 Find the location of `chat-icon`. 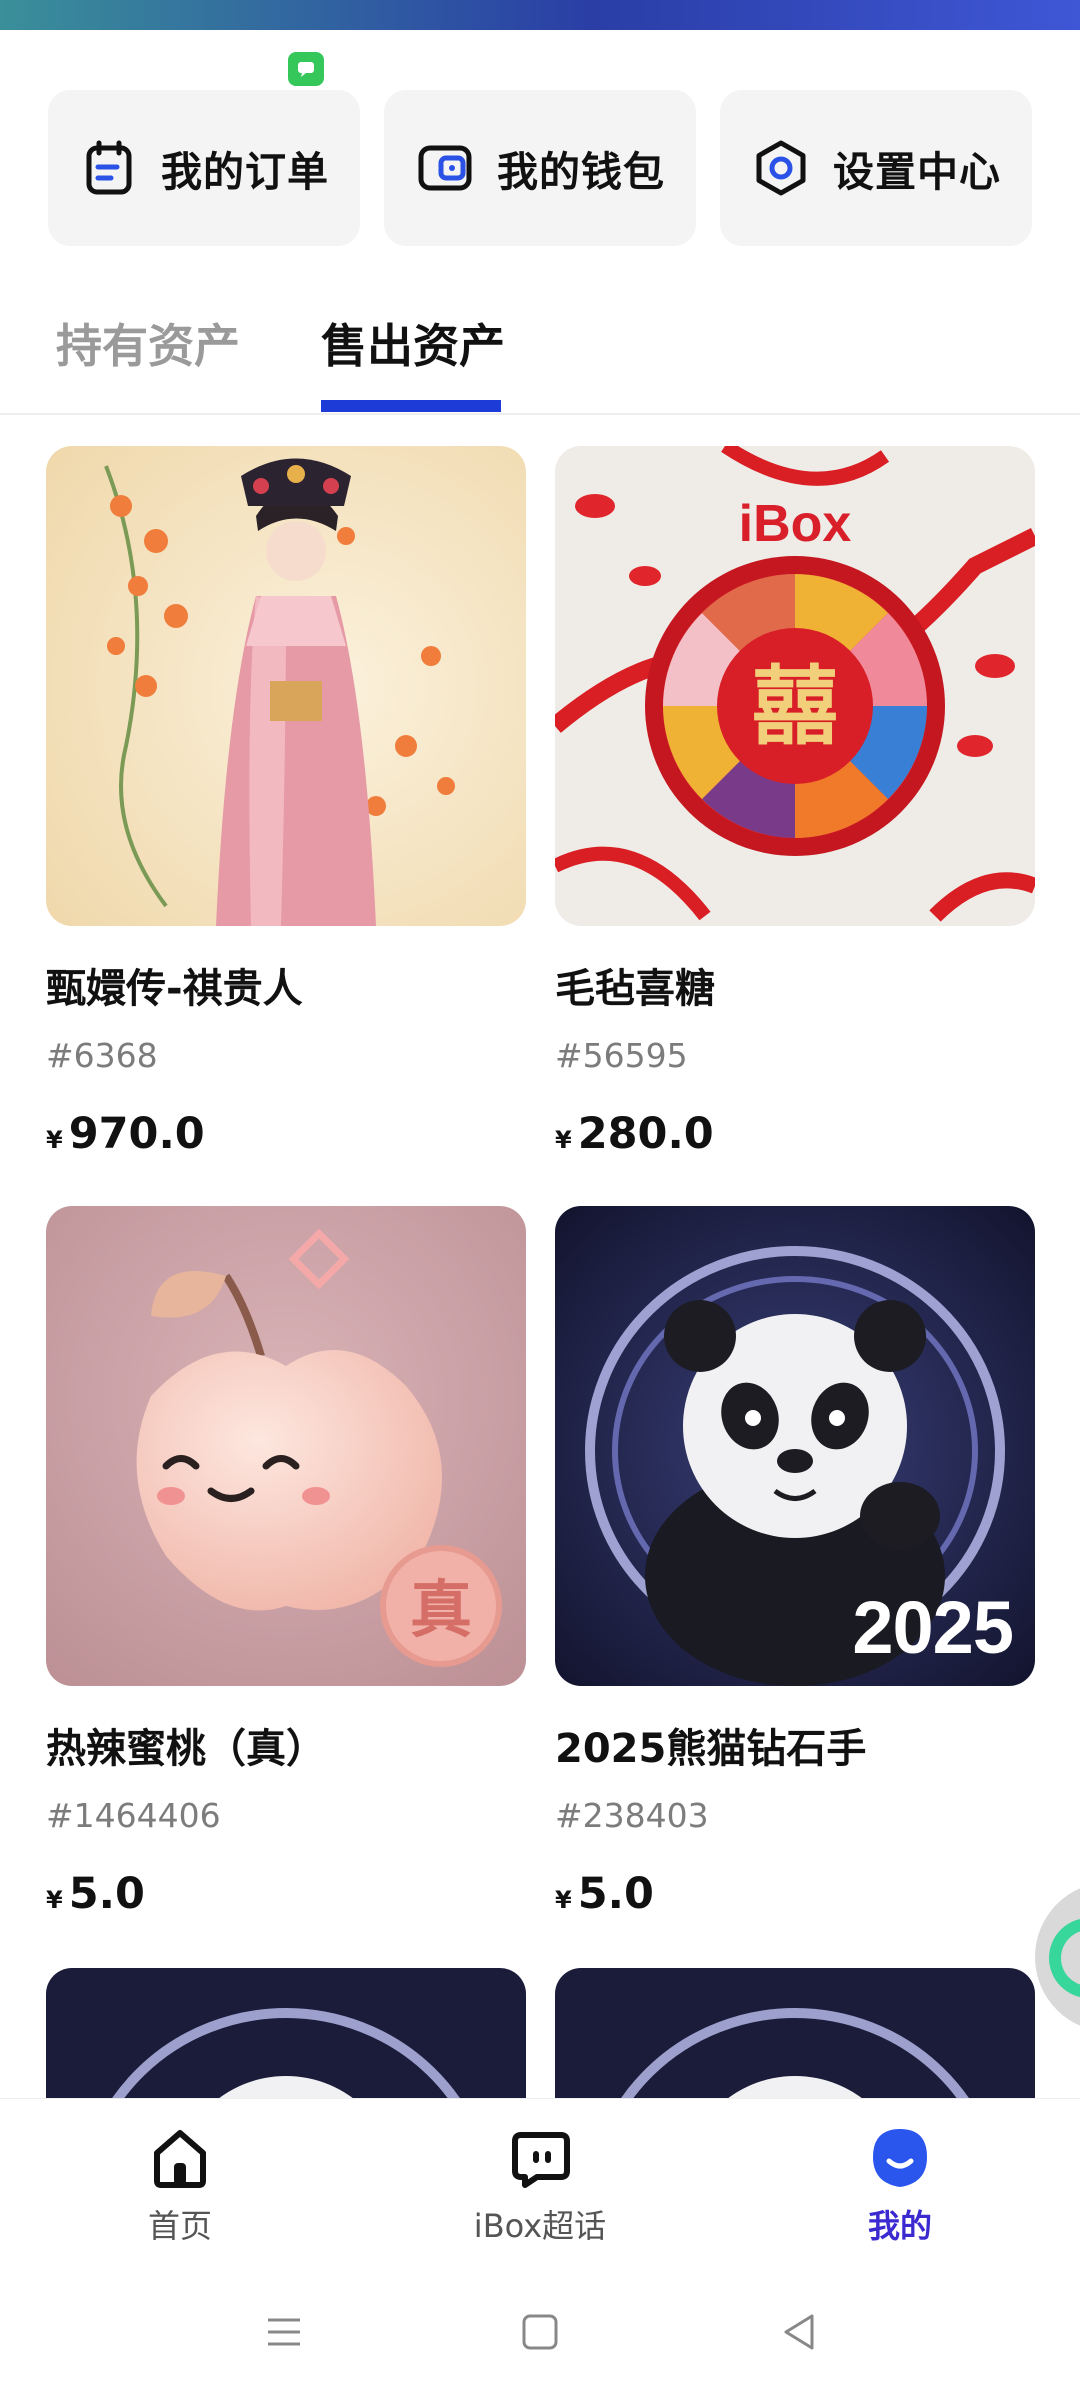

chat-icon is located at coordinates (541, 2160).